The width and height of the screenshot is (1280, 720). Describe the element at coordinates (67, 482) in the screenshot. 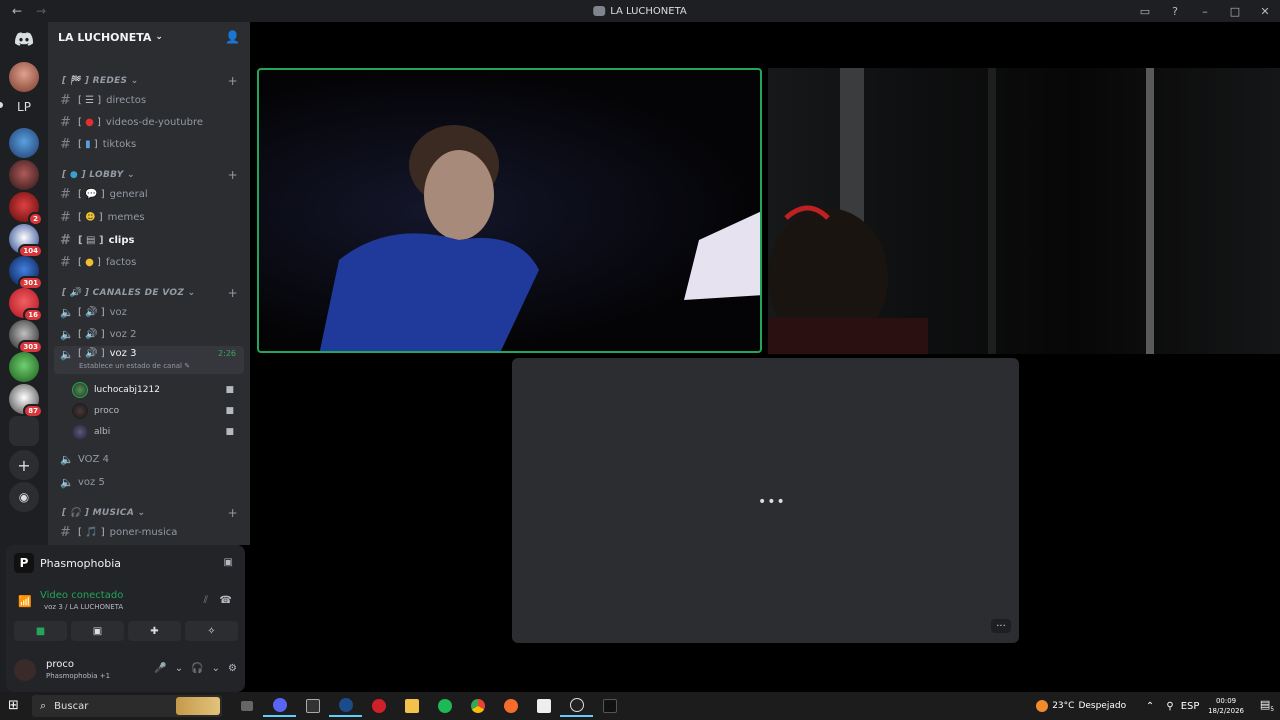

I see `speaker-icon: 🔈` at that location.